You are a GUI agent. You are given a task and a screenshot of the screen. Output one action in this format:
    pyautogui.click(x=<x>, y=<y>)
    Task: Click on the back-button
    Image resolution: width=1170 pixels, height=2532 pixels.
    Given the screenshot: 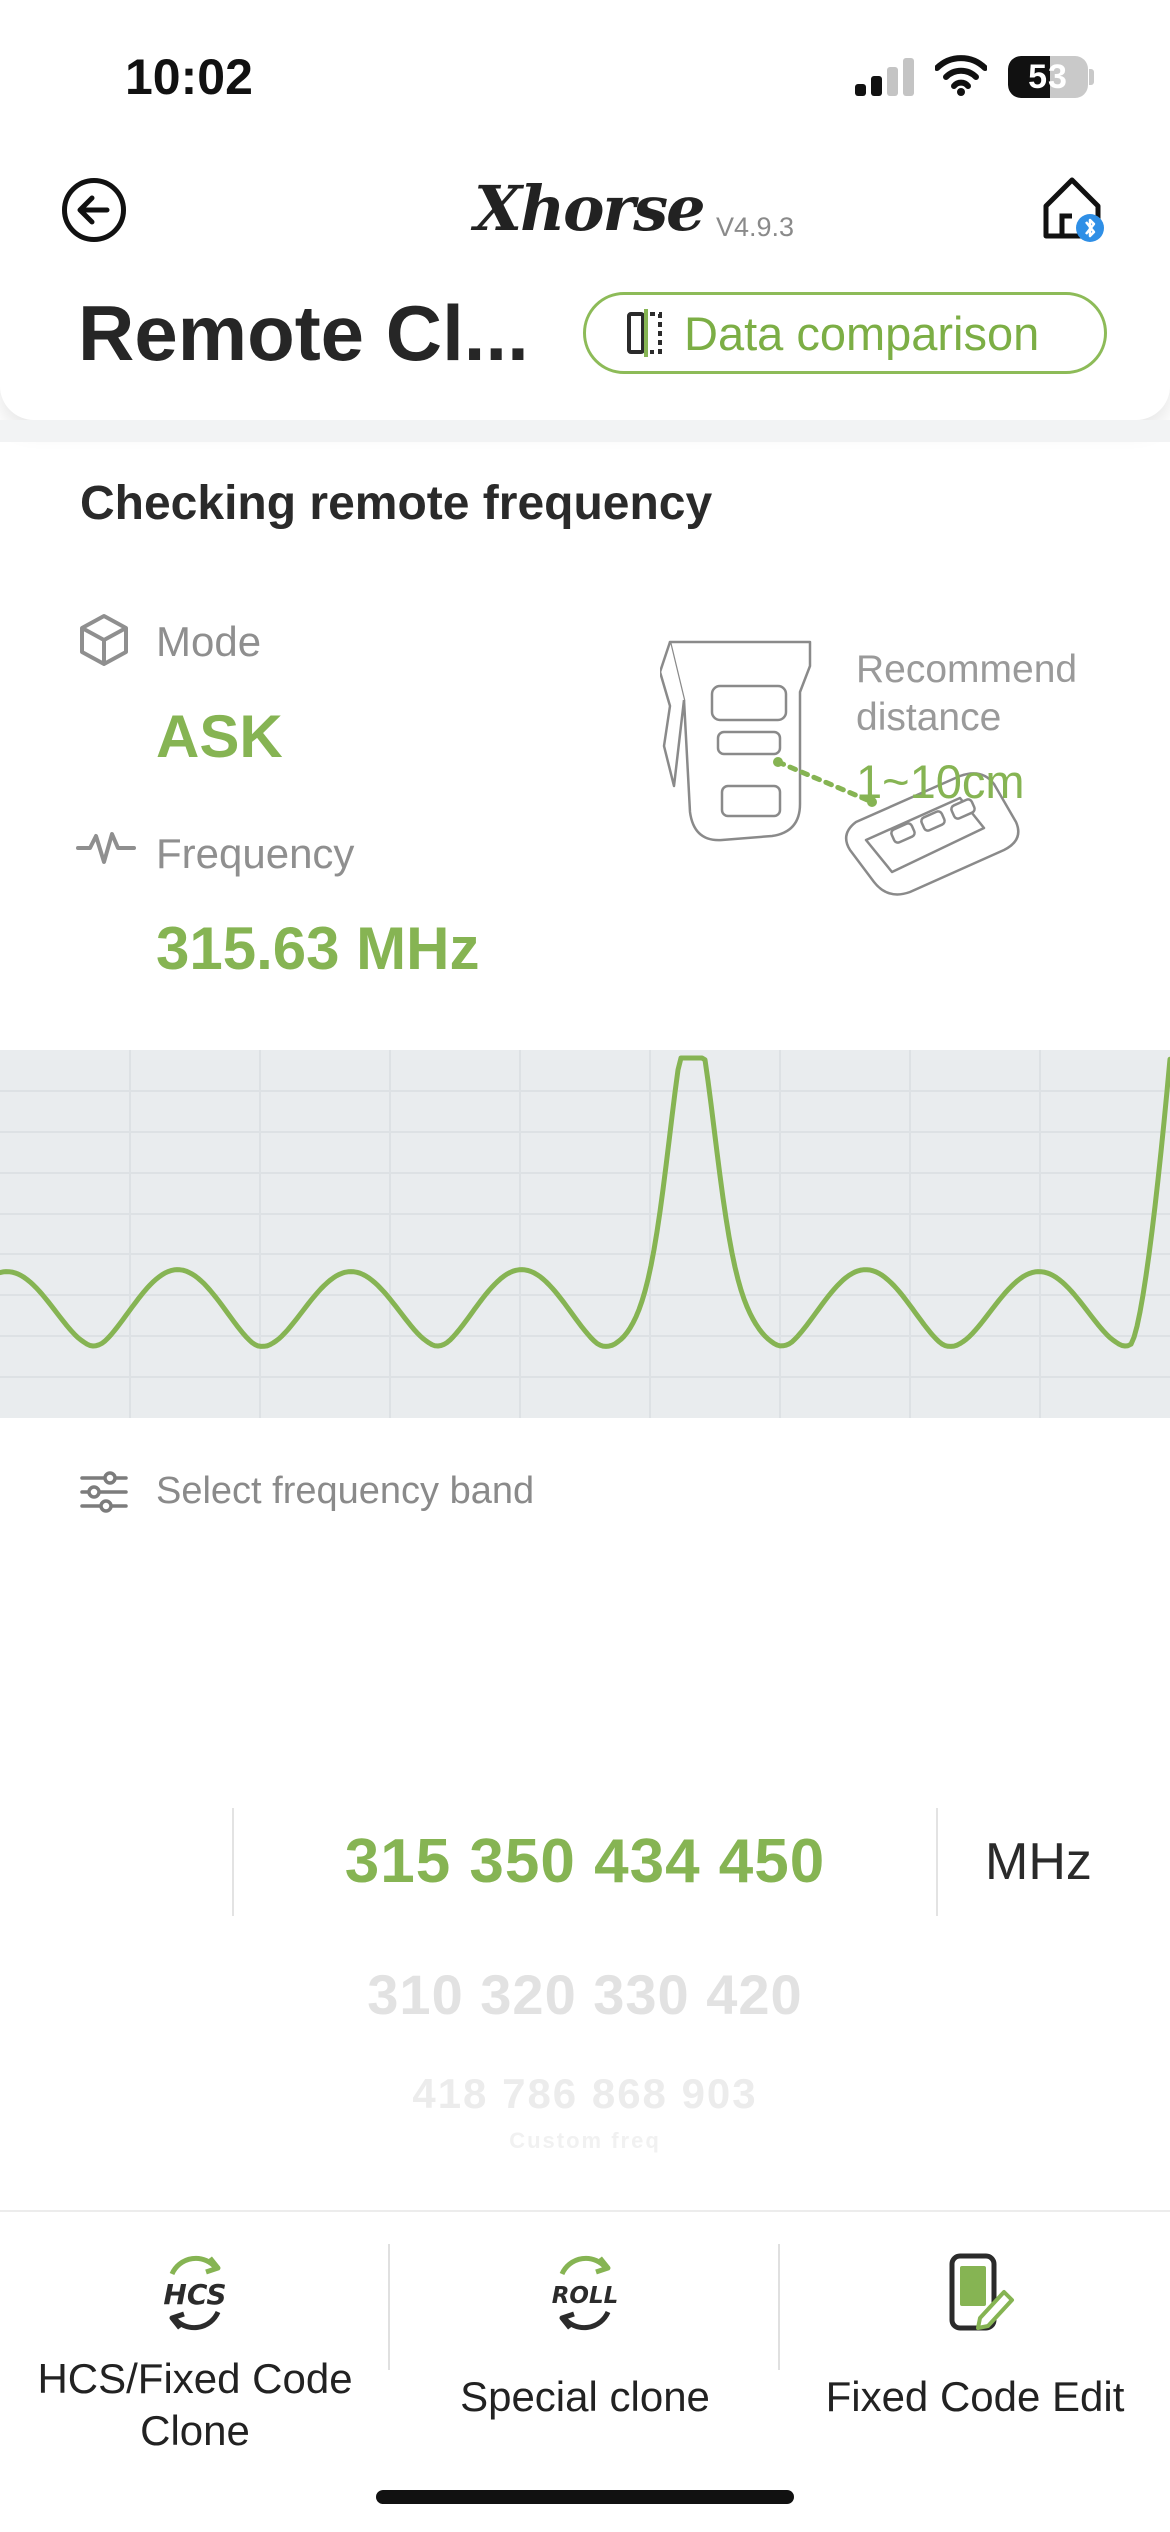 What is the action you would take?
    pyautogui.click(x=94, y=210)
    